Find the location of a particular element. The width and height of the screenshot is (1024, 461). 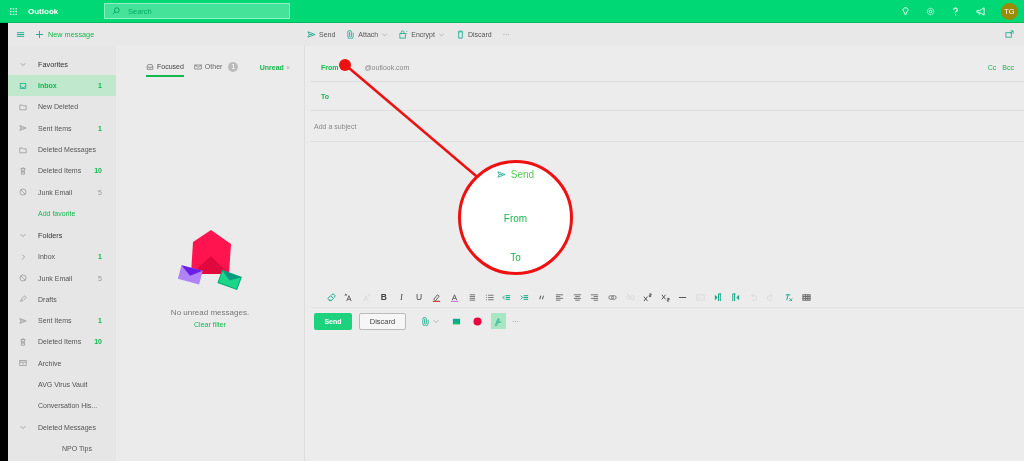

right-to-left-icon is located at coordinates (736, 297).